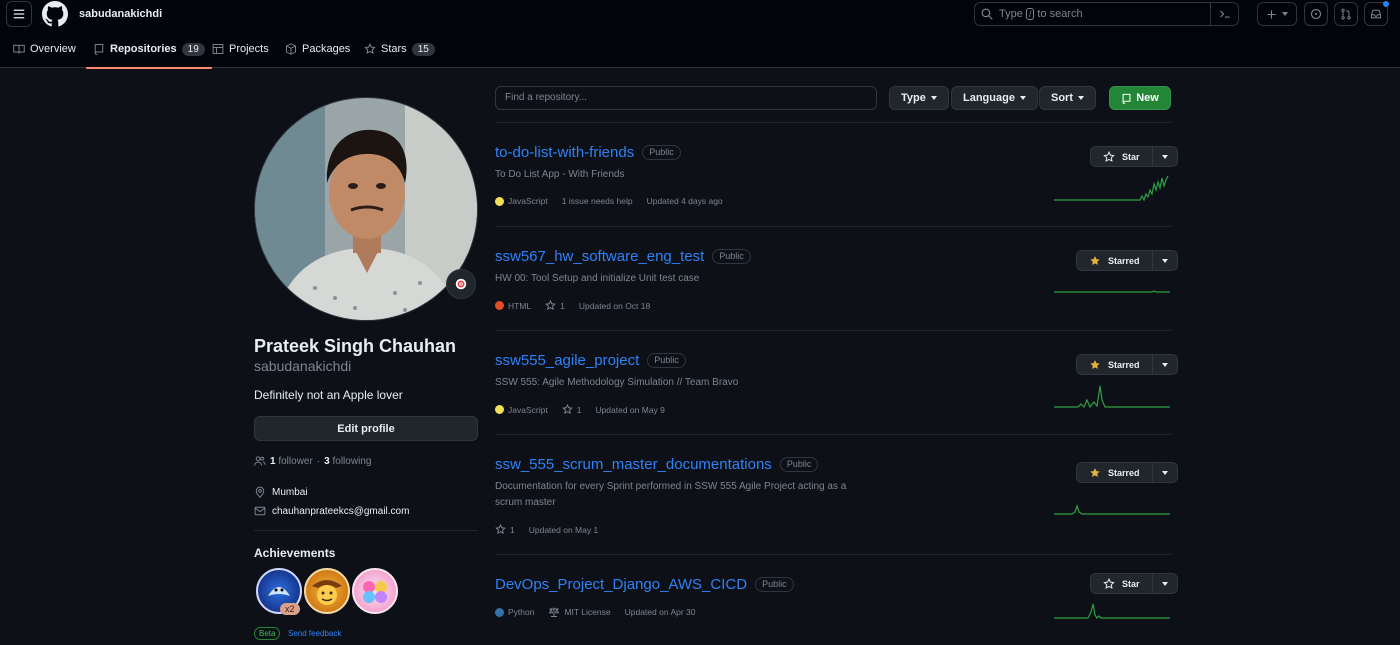  I want to click on repo-name-link: ssw567_hw_software_eng_test, so click(599, 256).